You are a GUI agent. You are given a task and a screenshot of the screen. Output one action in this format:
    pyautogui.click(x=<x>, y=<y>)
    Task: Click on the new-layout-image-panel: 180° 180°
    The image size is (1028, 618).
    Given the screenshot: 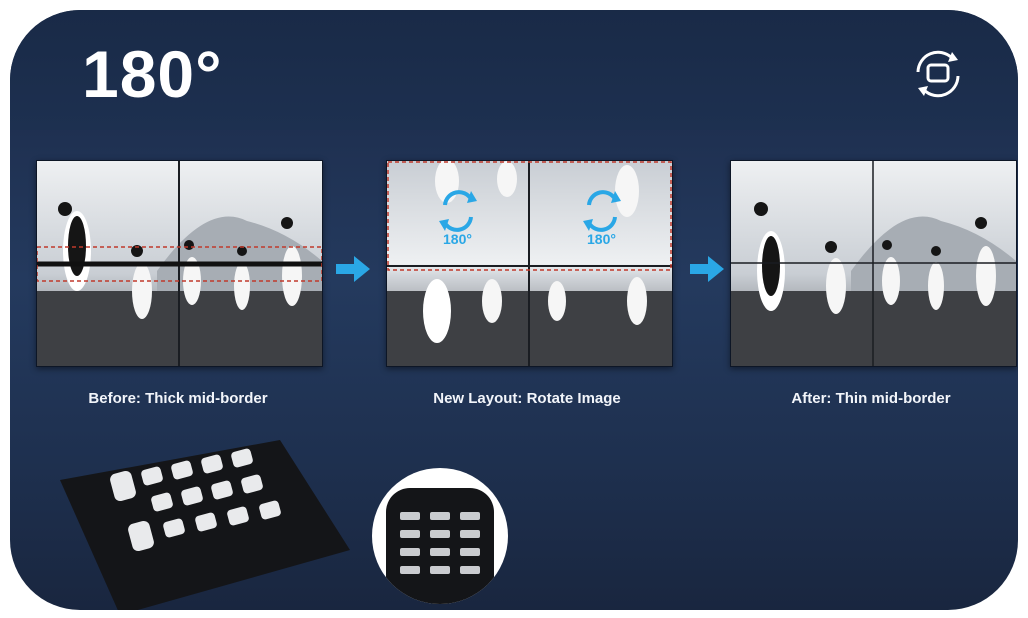 What is the action you would take?
    pyautogui.click(x=529, y=263)
    